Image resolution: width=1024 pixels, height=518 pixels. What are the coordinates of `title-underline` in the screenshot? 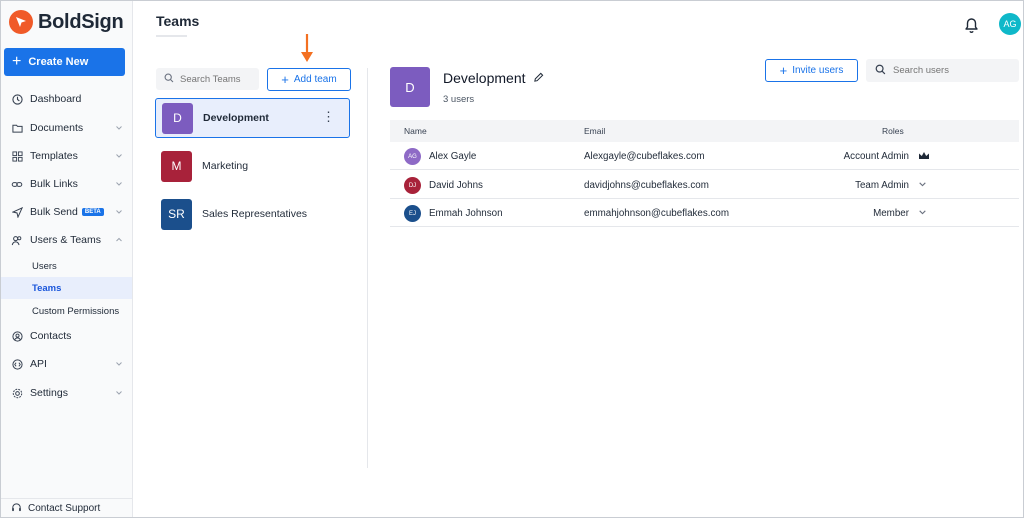 It's located at (171, 36).